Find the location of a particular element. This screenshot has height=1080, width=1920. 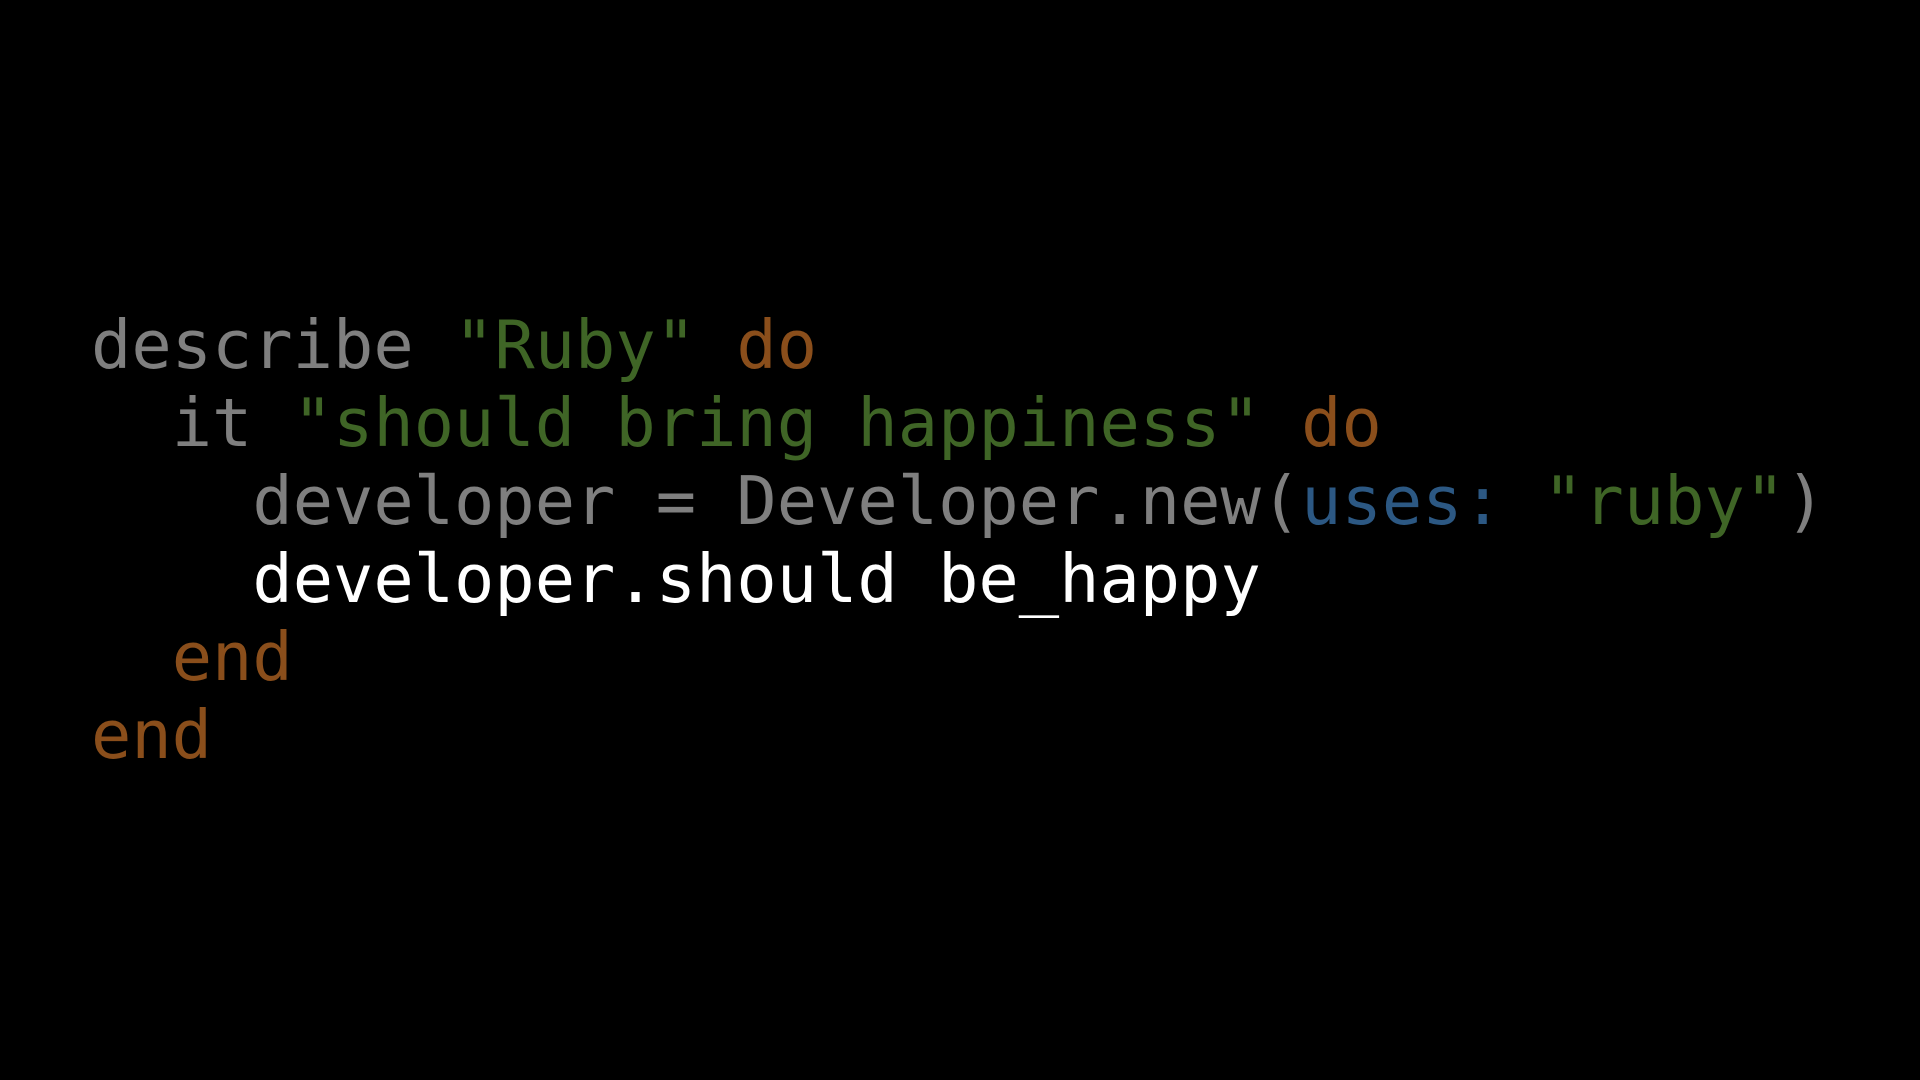

code-token: uses: is located at coordinates (1402, 501).